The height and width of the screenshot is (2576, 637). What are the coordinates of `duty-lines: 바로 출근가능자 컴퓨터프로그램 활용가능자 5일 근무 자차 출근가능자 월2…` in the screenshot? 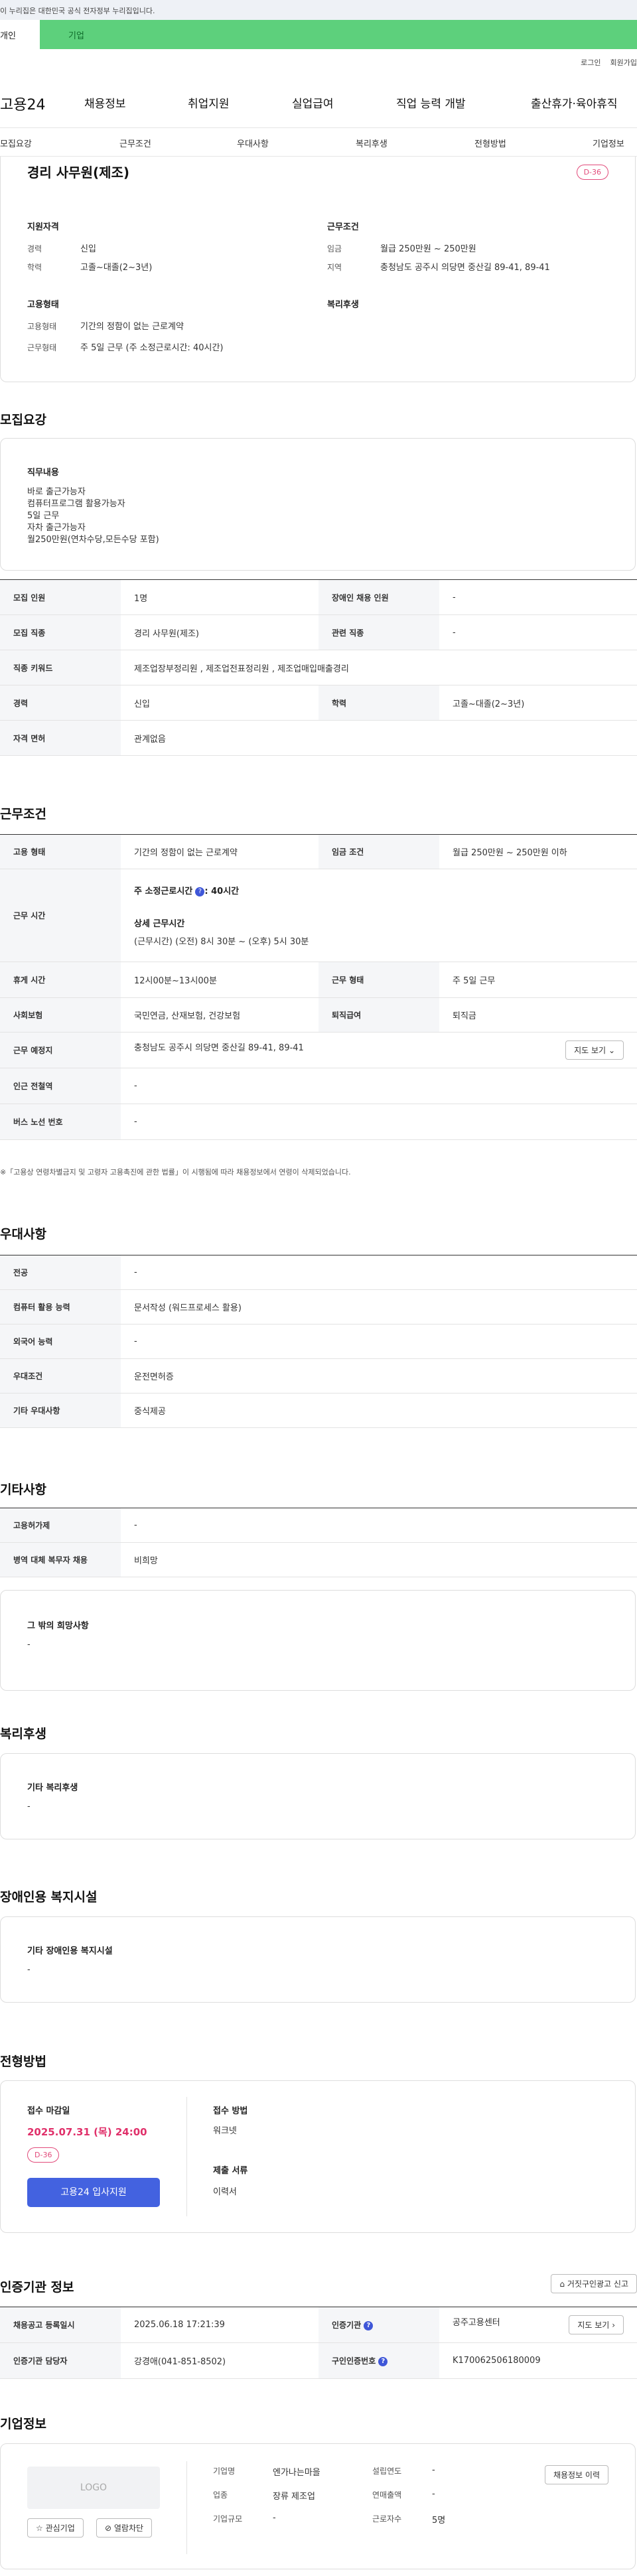 It's located at (93, 516).